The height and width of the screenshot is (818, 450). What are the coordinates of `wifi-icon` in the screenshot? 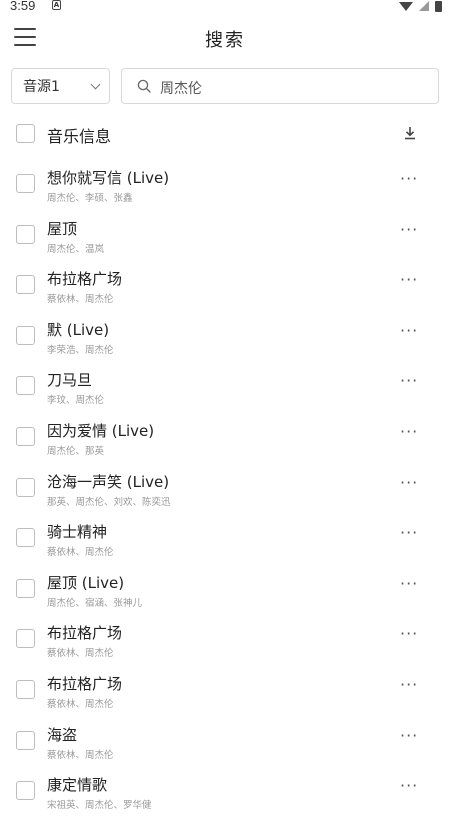 It's located at (406, 6).